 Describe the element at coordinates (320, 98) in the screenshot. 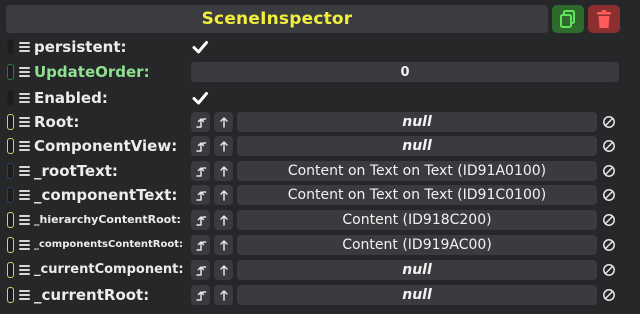

I see `field-row-enabled: Enabled:` at that location.